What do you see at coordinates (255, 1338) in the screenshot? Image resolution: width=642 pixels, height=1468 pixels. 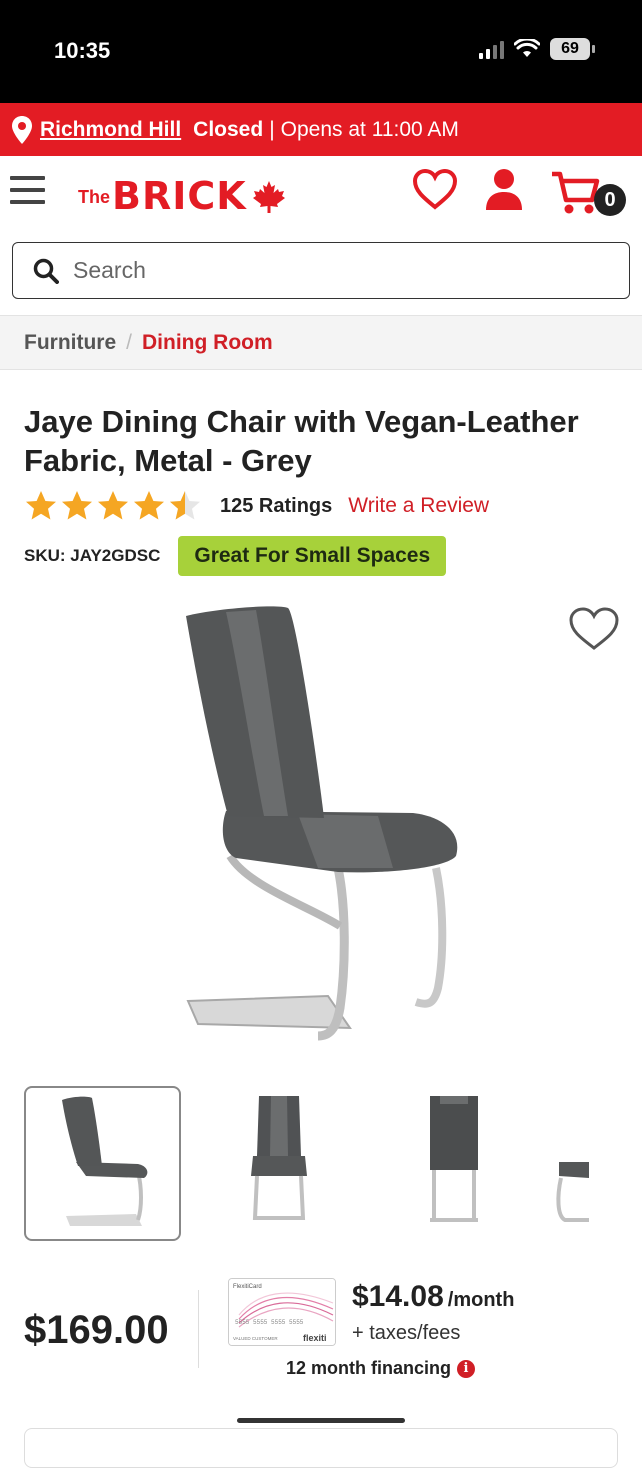 I see `card-holder: VALUED CUSTOMER` at bounding box center [255, 1338].